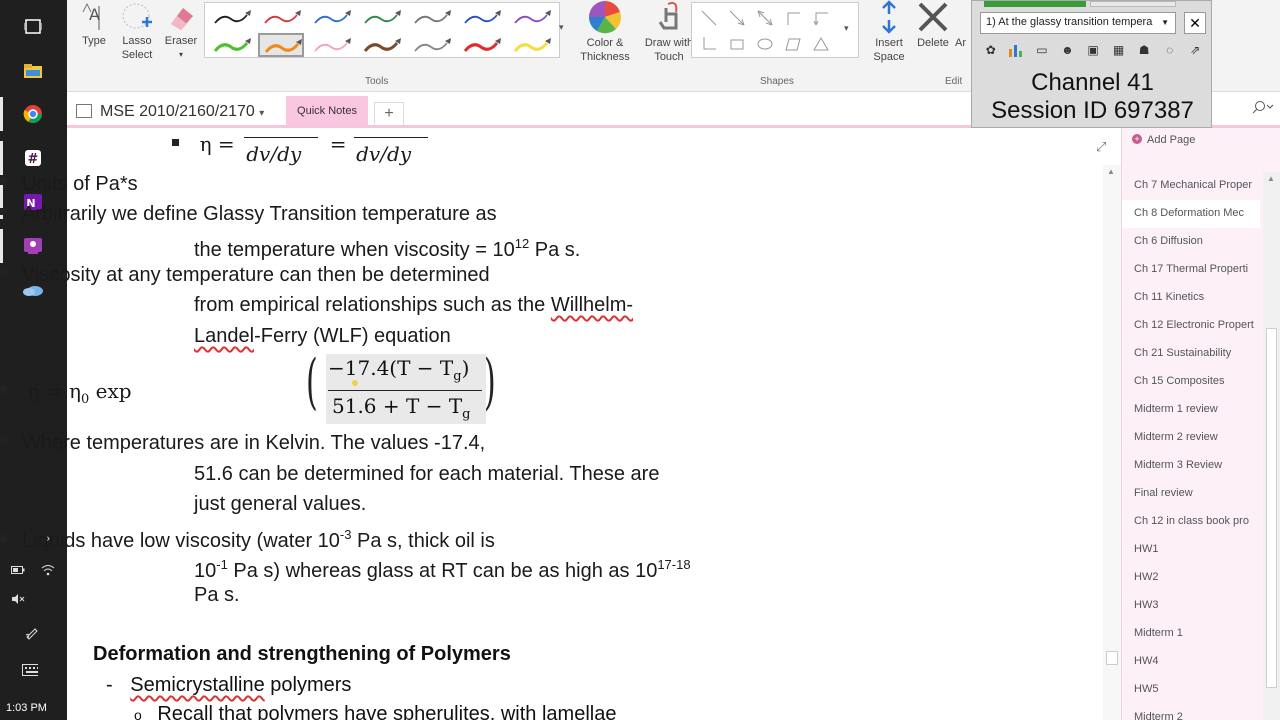 The width and height of the screenshot is (1280, 720). I want to click on eraser-dropdown-icon: ▾, so click(181, 55).